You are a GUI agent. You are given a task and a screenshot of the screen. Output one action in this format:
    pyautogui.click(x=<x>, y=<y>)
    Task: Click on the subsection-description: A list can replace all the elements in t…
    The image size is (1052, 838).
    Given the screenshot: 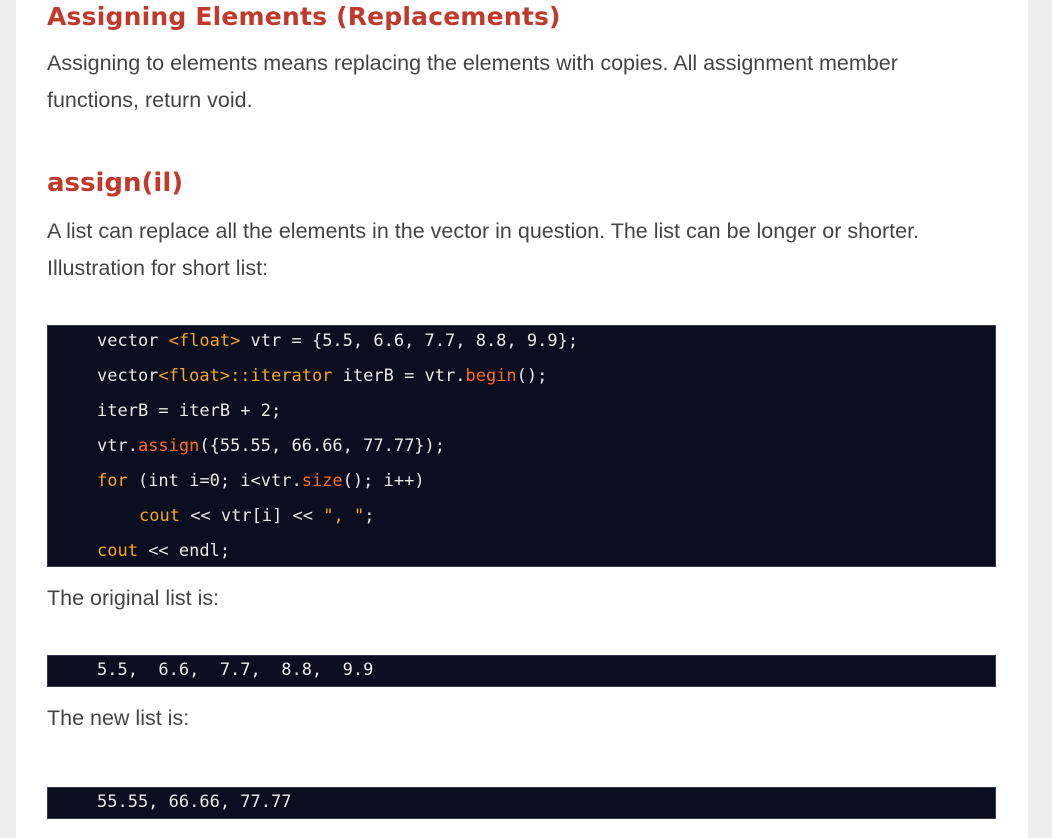 What is the action you would take?
    pyautogui.click(x=519, y=250)
    